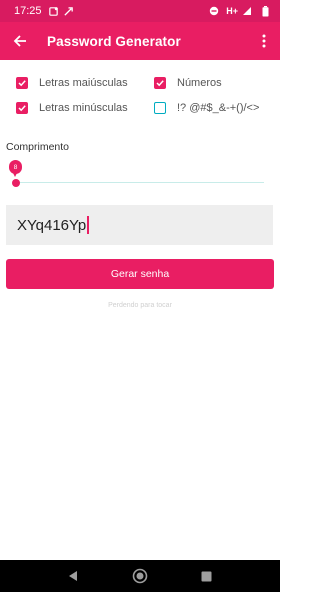 This screenshot has height=592, width=320. I want to click on checkbox-unchecked-icon, so click(160, 108).